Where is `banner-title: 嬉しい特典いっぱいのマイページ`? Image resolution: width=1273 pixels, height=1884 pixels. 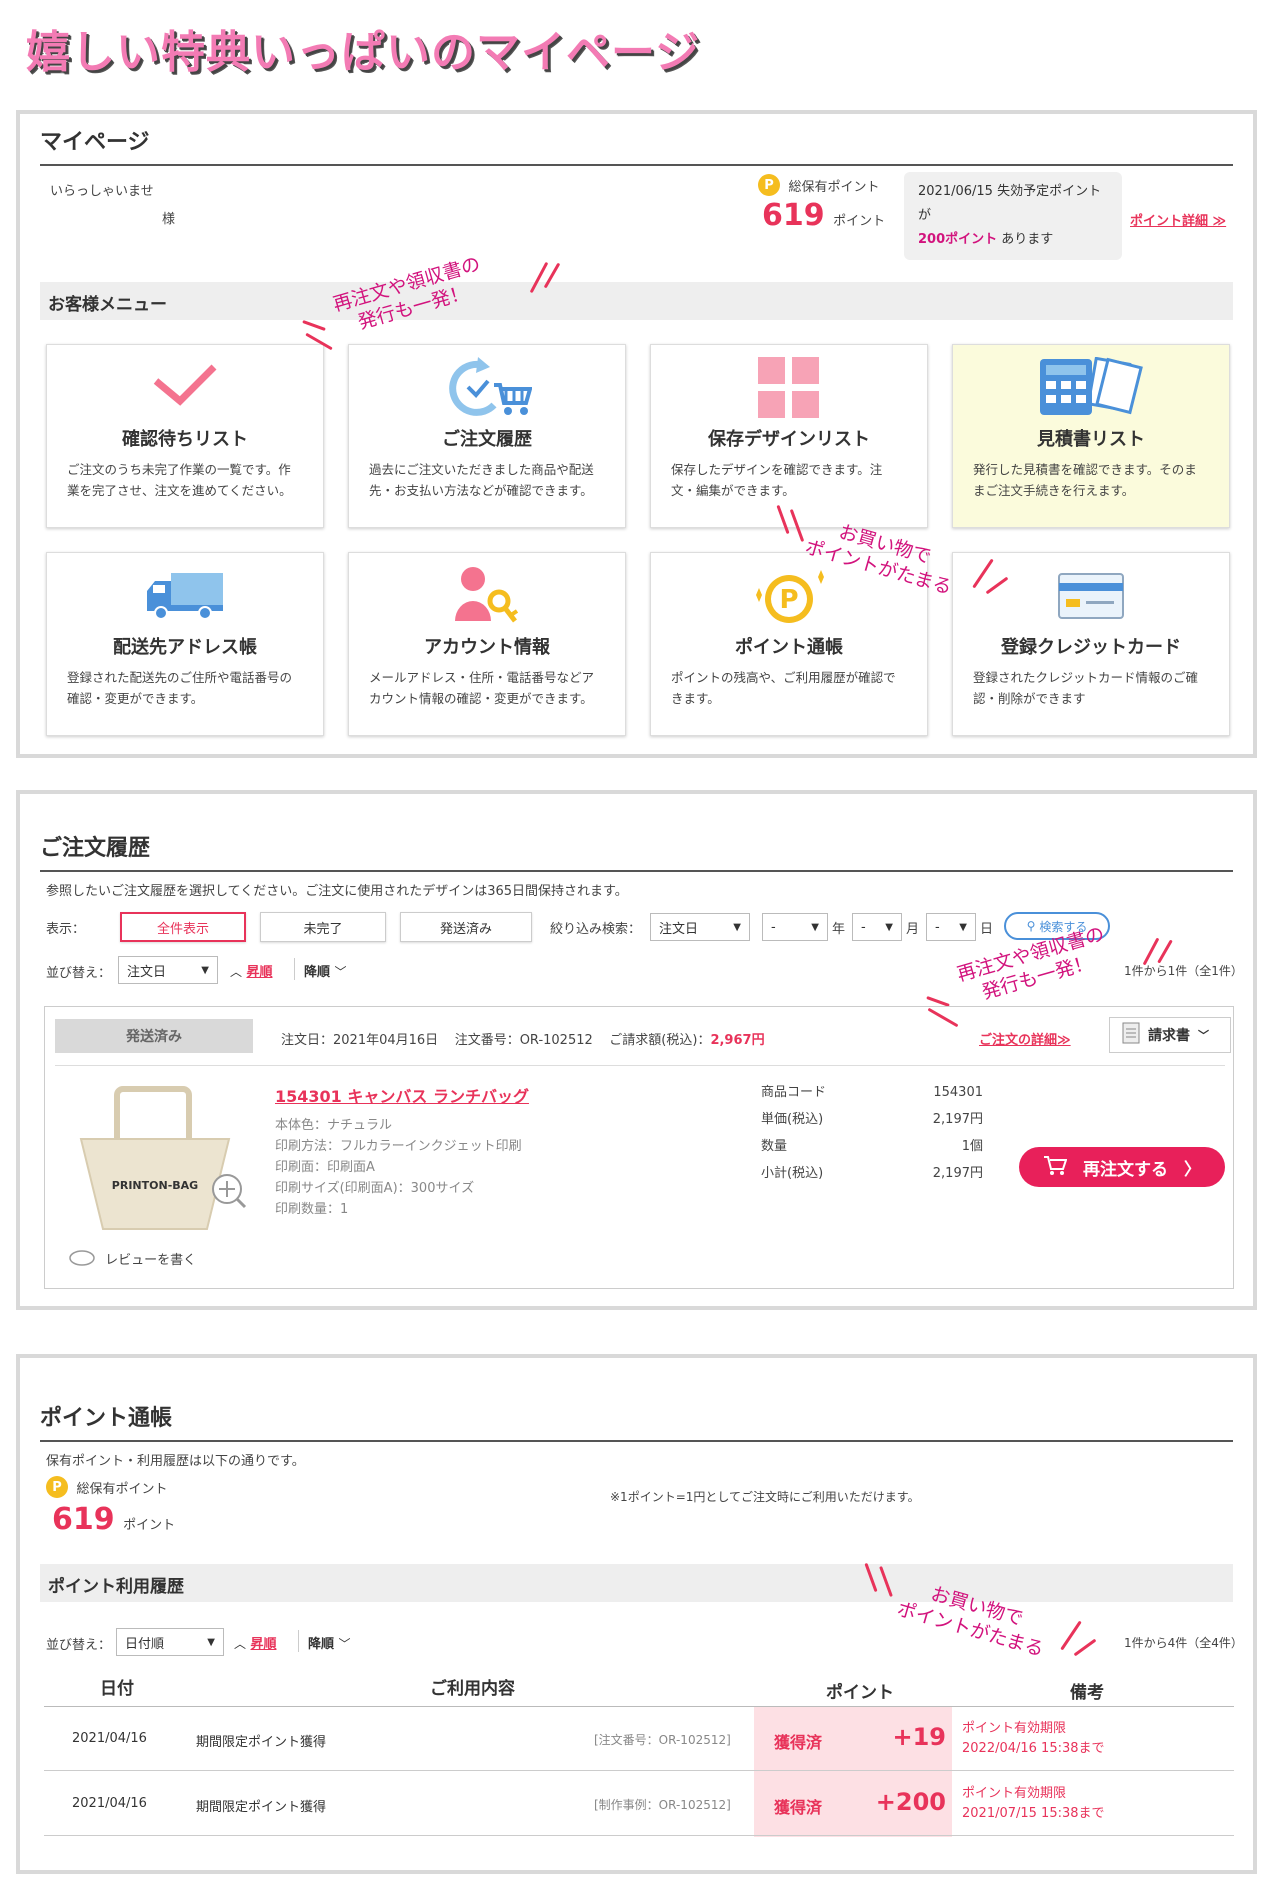 banner-title: 嬉しい特典いっぱいのマイページ is located at coordinates (363, 52).